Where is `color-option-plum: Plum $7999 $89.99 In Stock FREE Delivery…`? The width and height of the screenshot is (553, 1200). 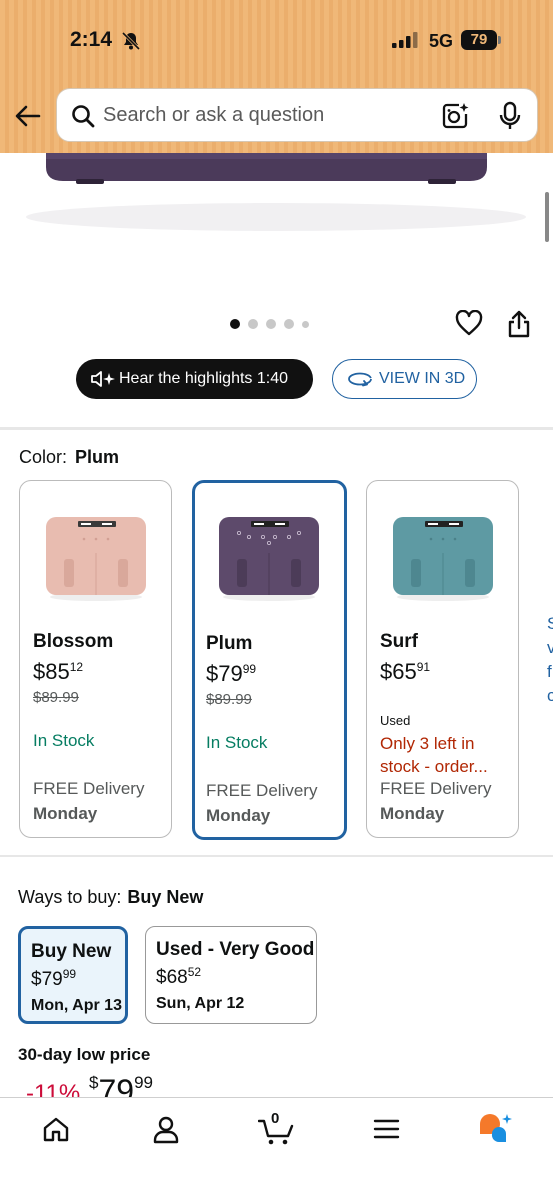 color-option-plum: Plum $7999 $89.99 In Stock FREE Delivery… is located at coordinates (269, 660).